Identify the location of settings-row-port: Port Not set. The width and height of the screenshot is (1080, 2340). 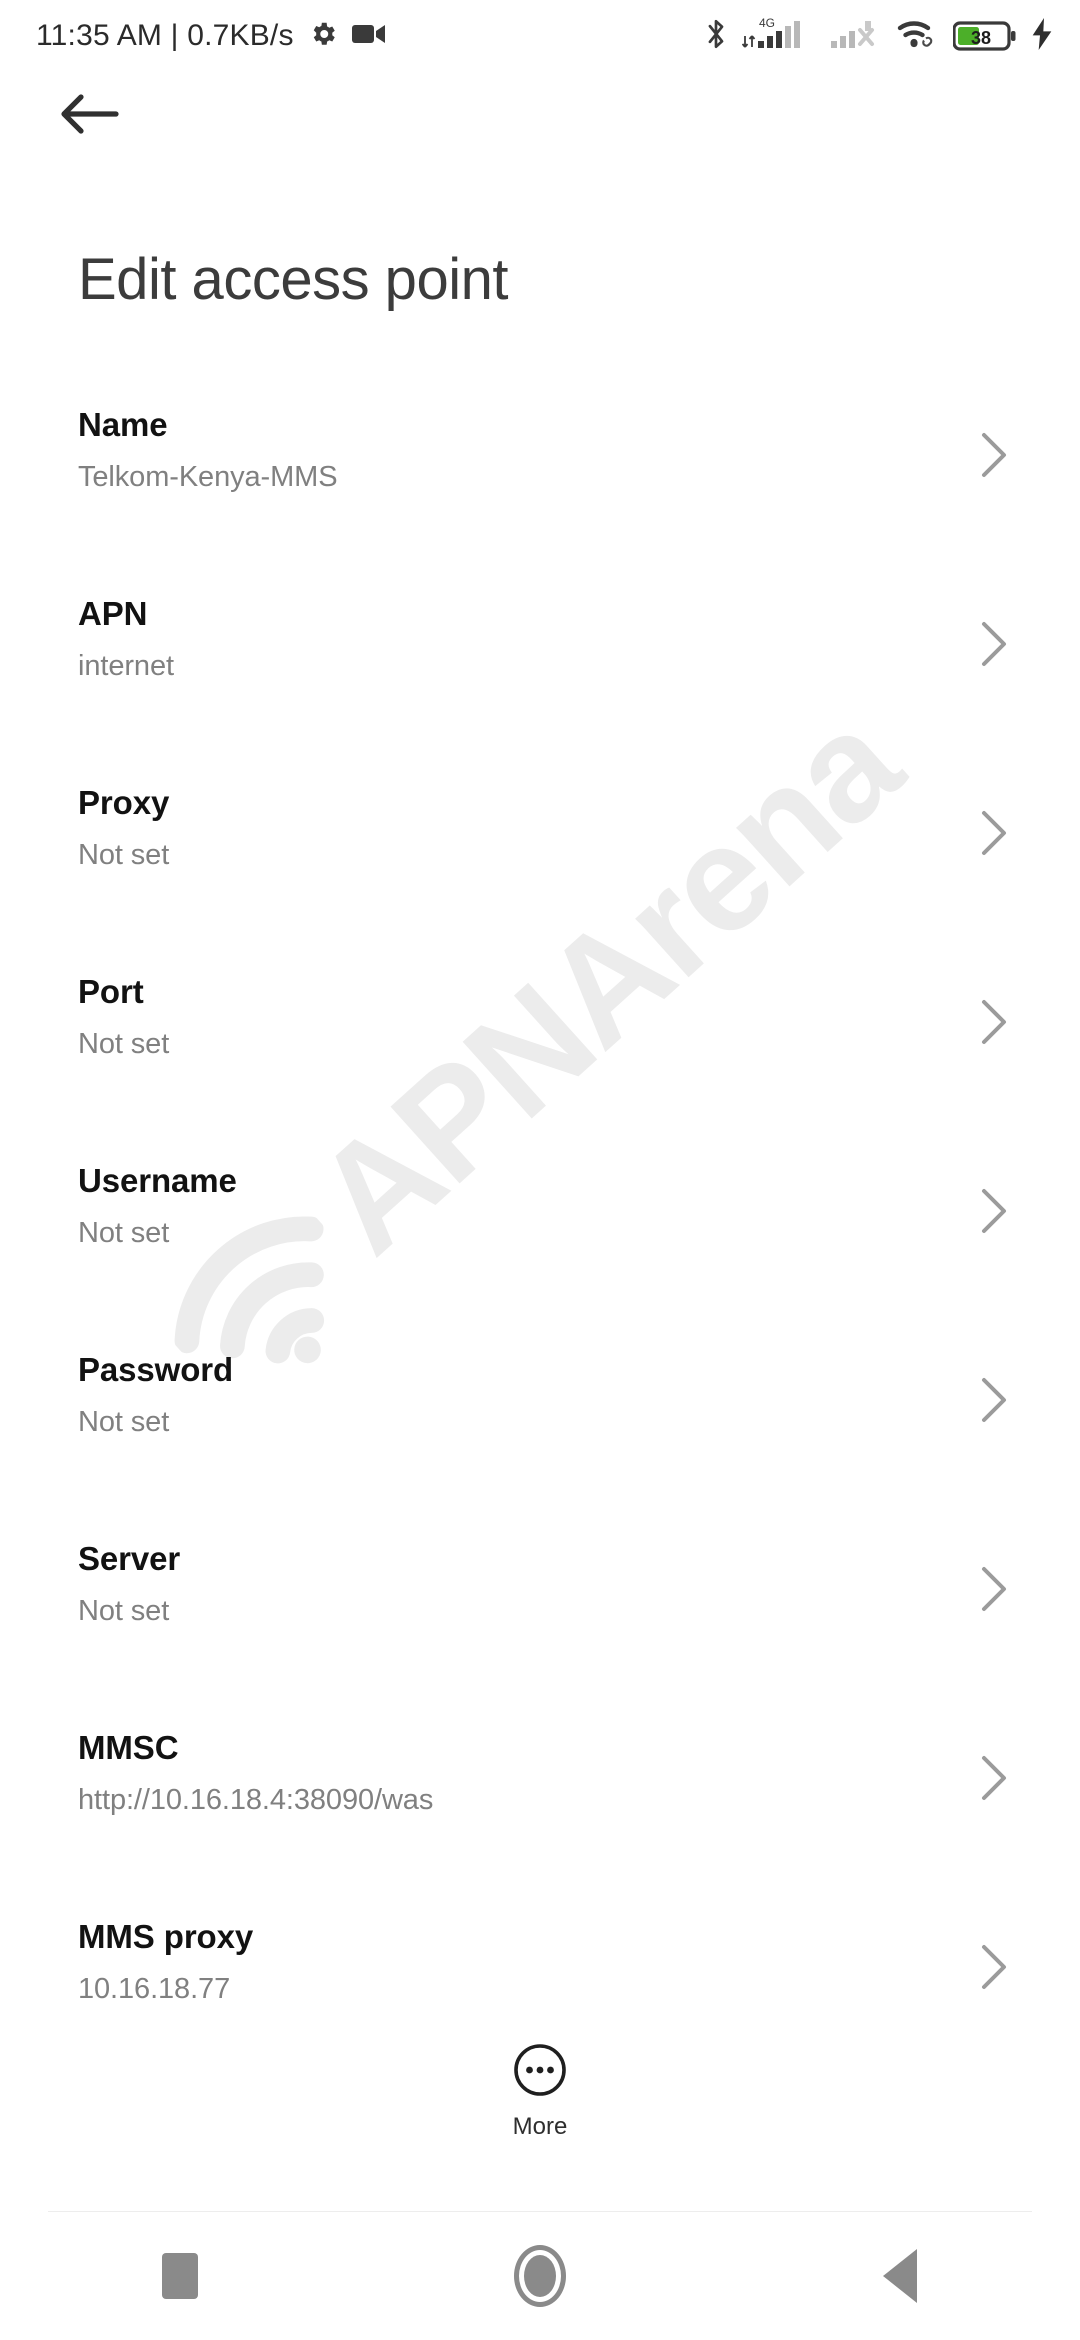
(540, 1049).